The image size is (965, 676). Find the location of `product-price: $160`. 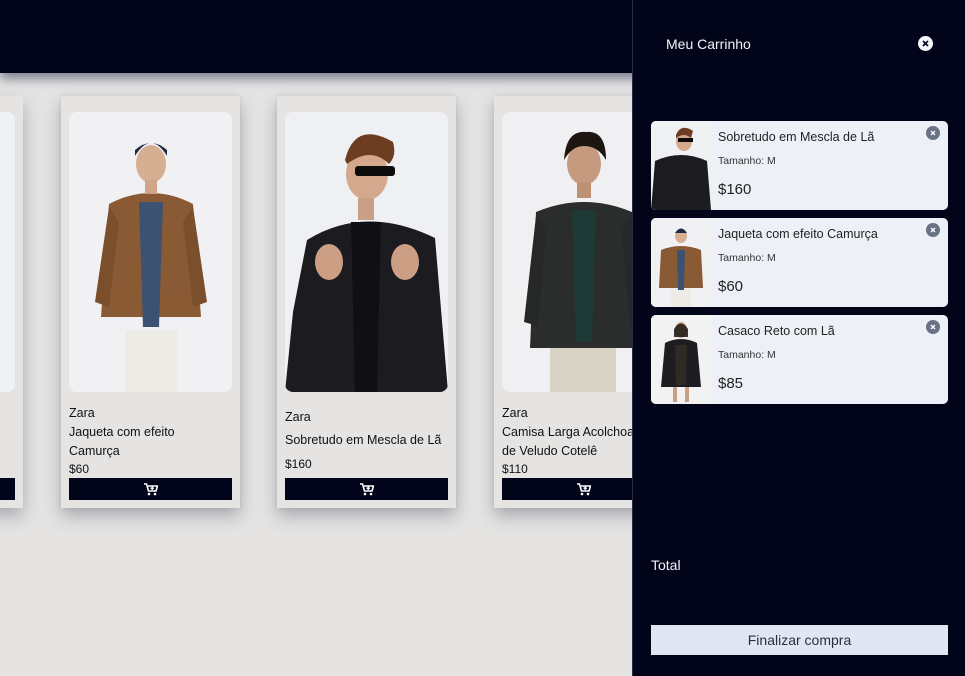

product-price: $160 is located at coordinates (298, 464).